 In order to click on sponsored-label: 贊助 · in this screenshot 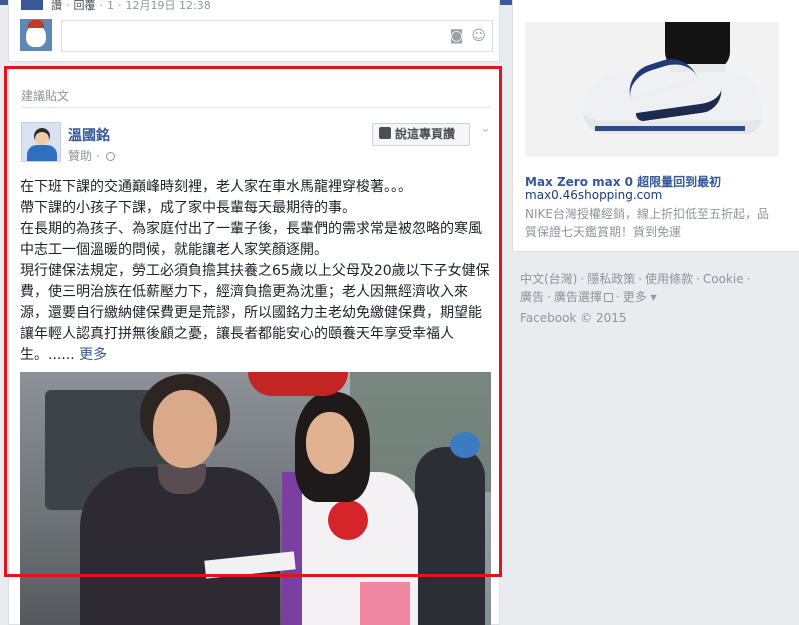, I will do `click(92, 155)`.